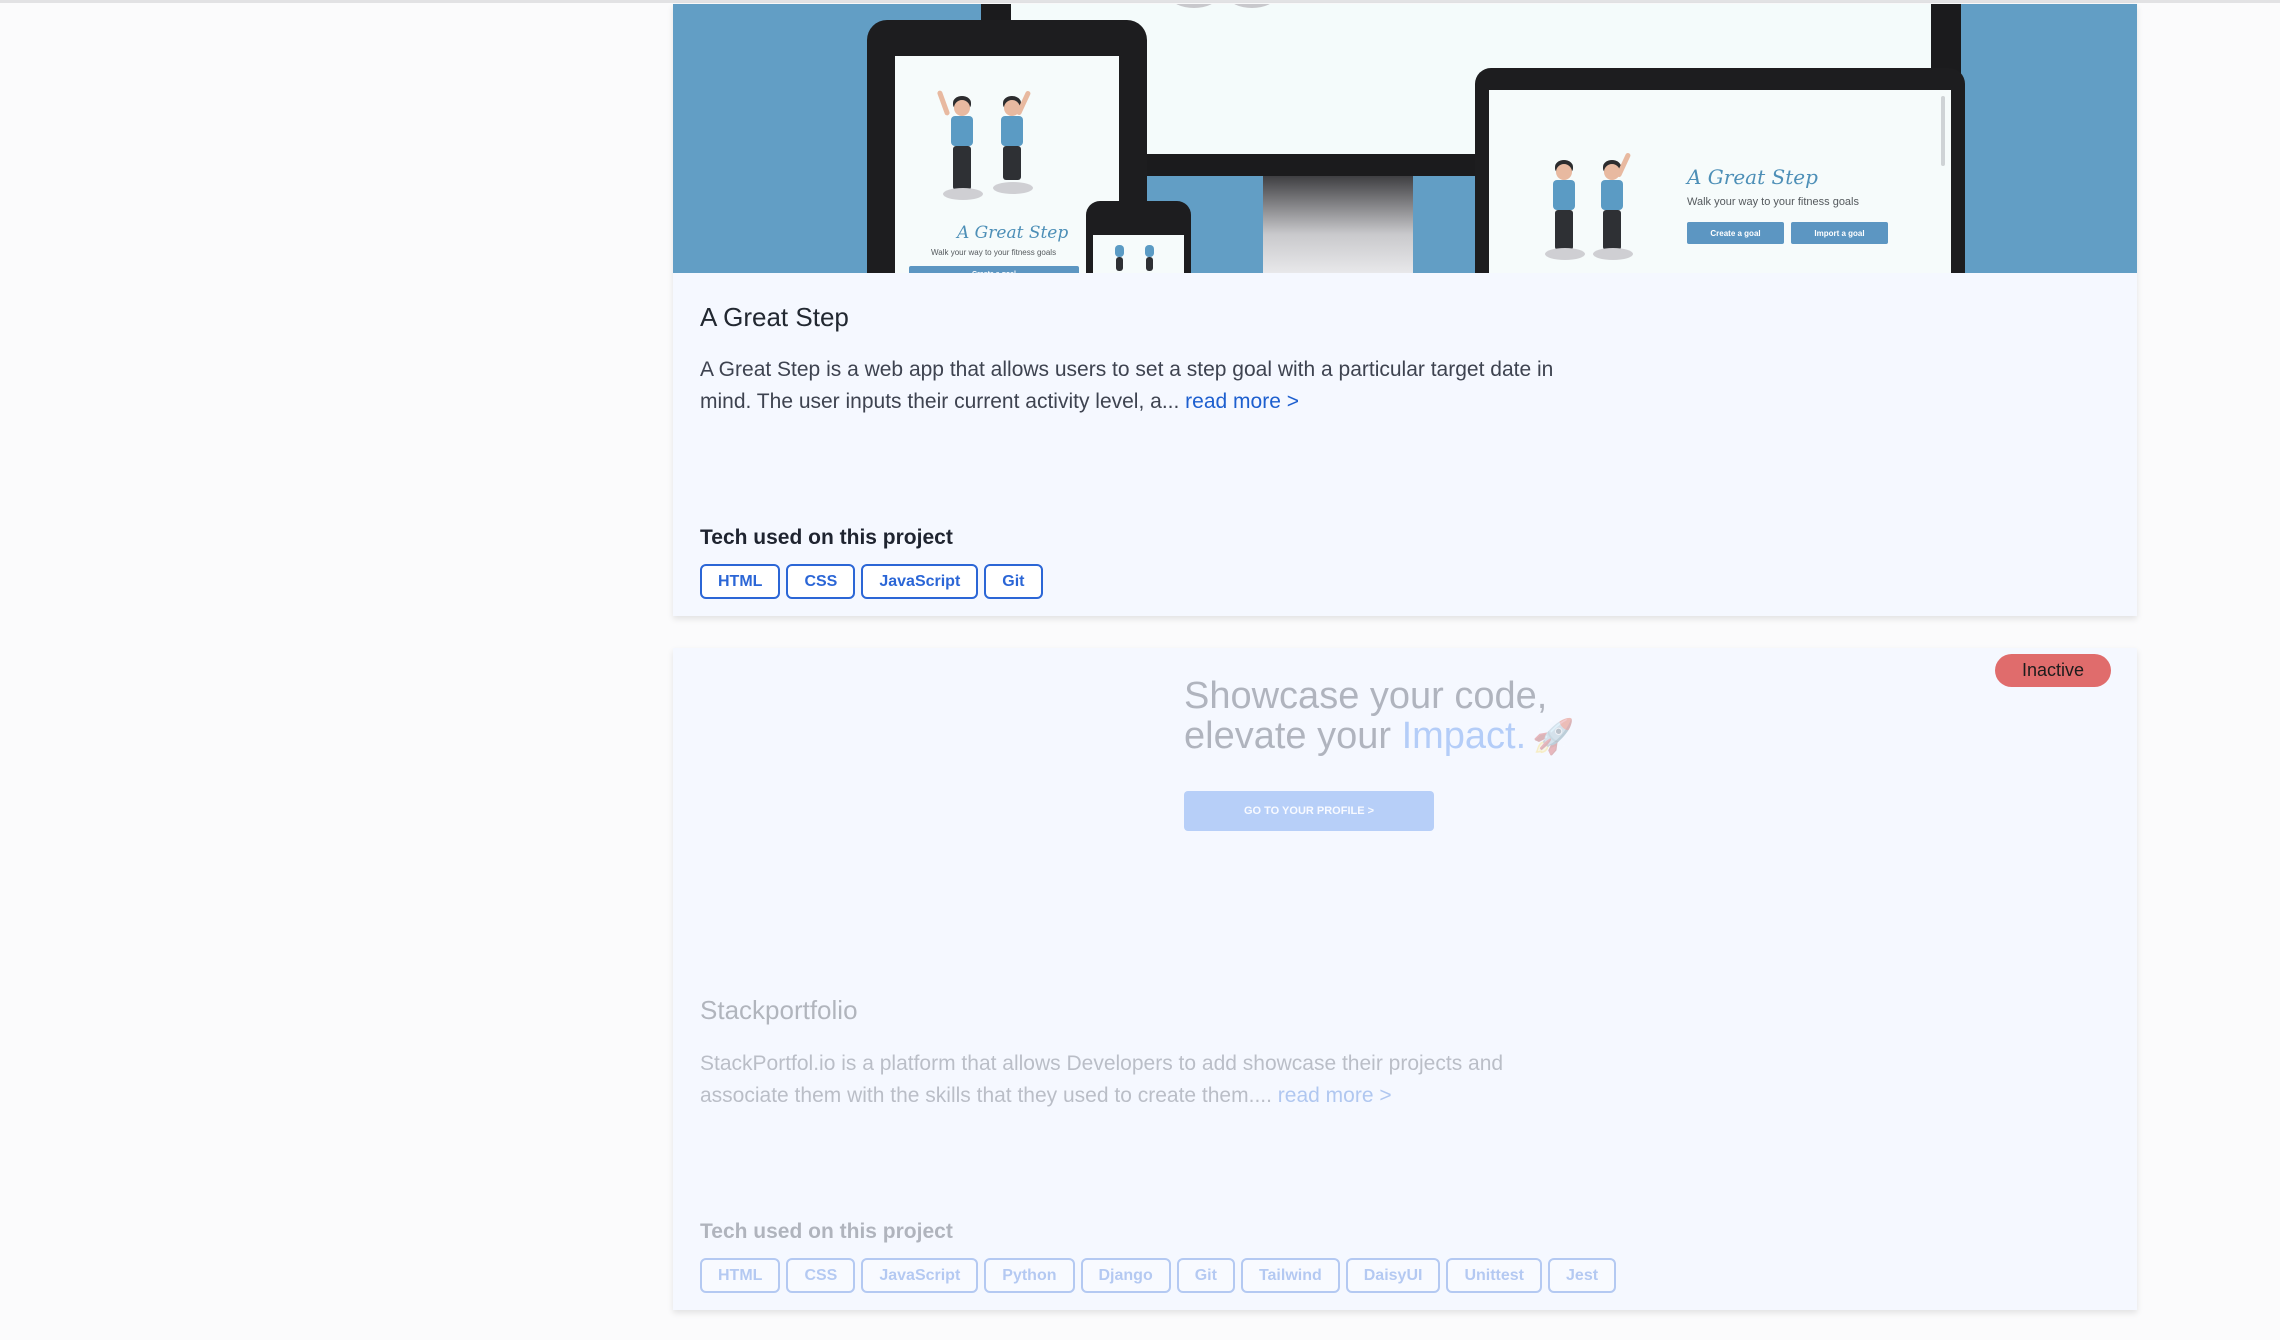 The image size is (2280, 1340). I want to click on hero-app-subtitle: Walk your way to your fitness goals, so click(994, 252).